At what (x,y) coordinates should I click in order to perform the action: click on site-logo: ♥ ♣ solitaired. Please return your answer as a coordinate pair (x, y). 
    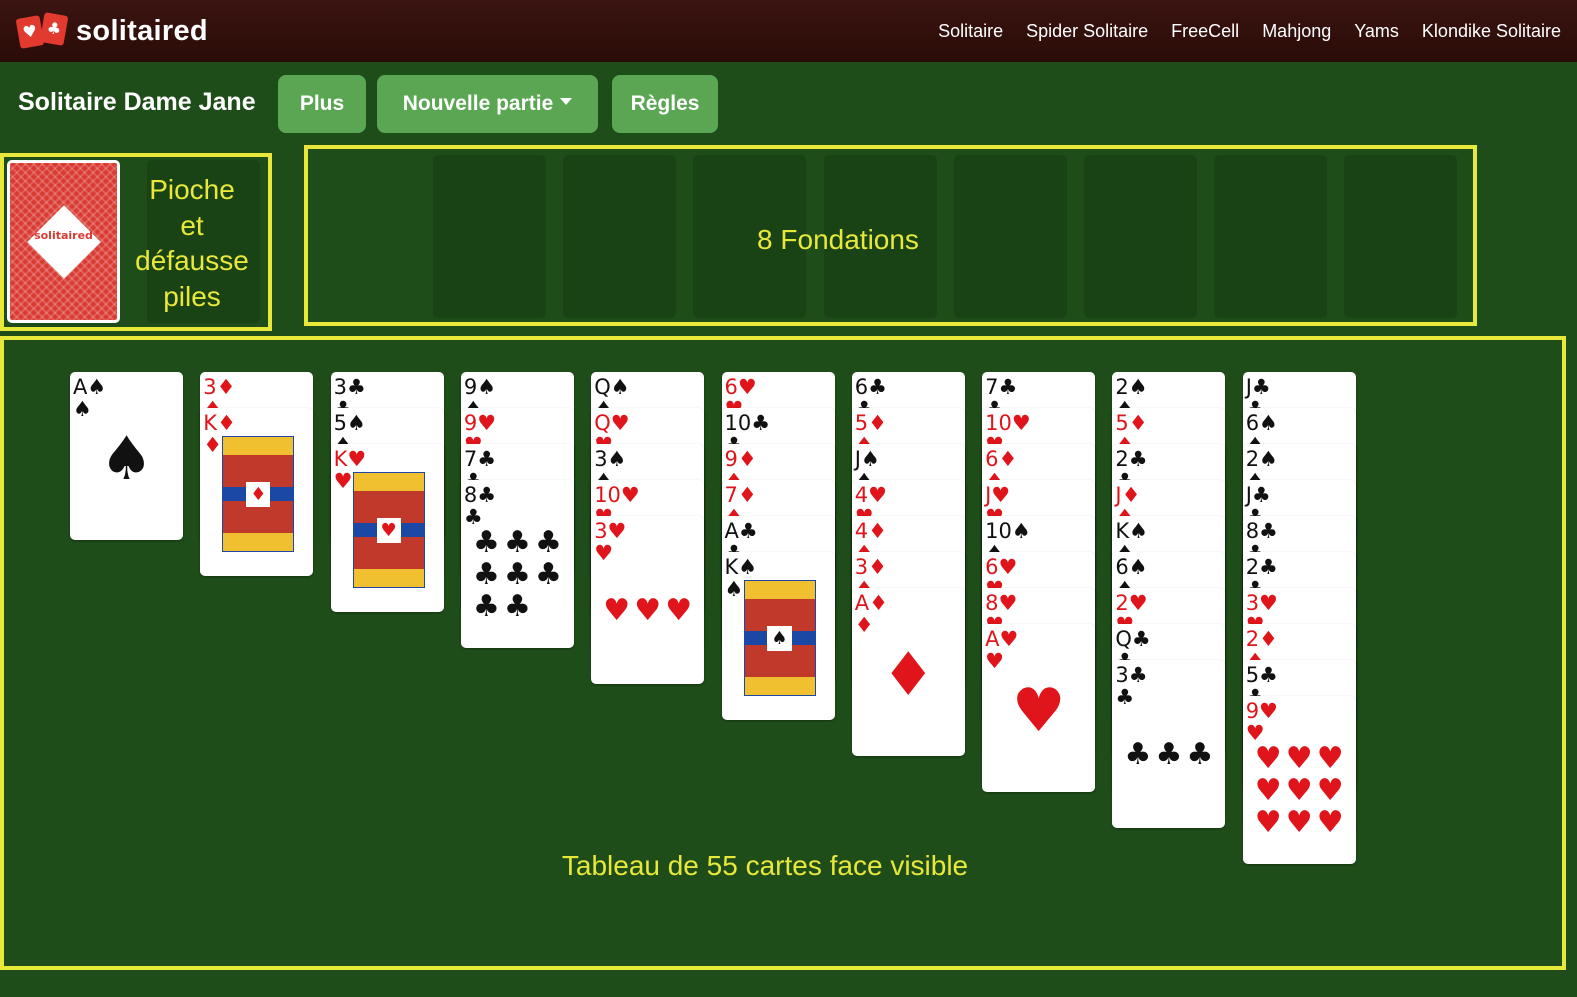
    Looking at the image, I should click on (111, 30).